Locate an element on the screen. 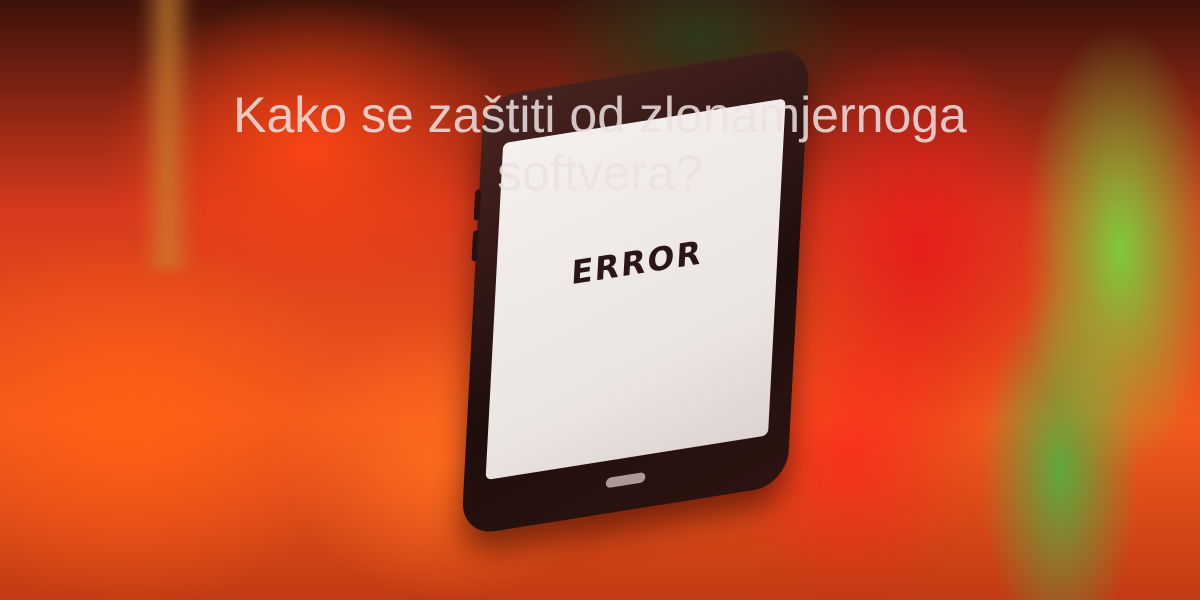  volume-down-button is located at coordinates (475, 245).